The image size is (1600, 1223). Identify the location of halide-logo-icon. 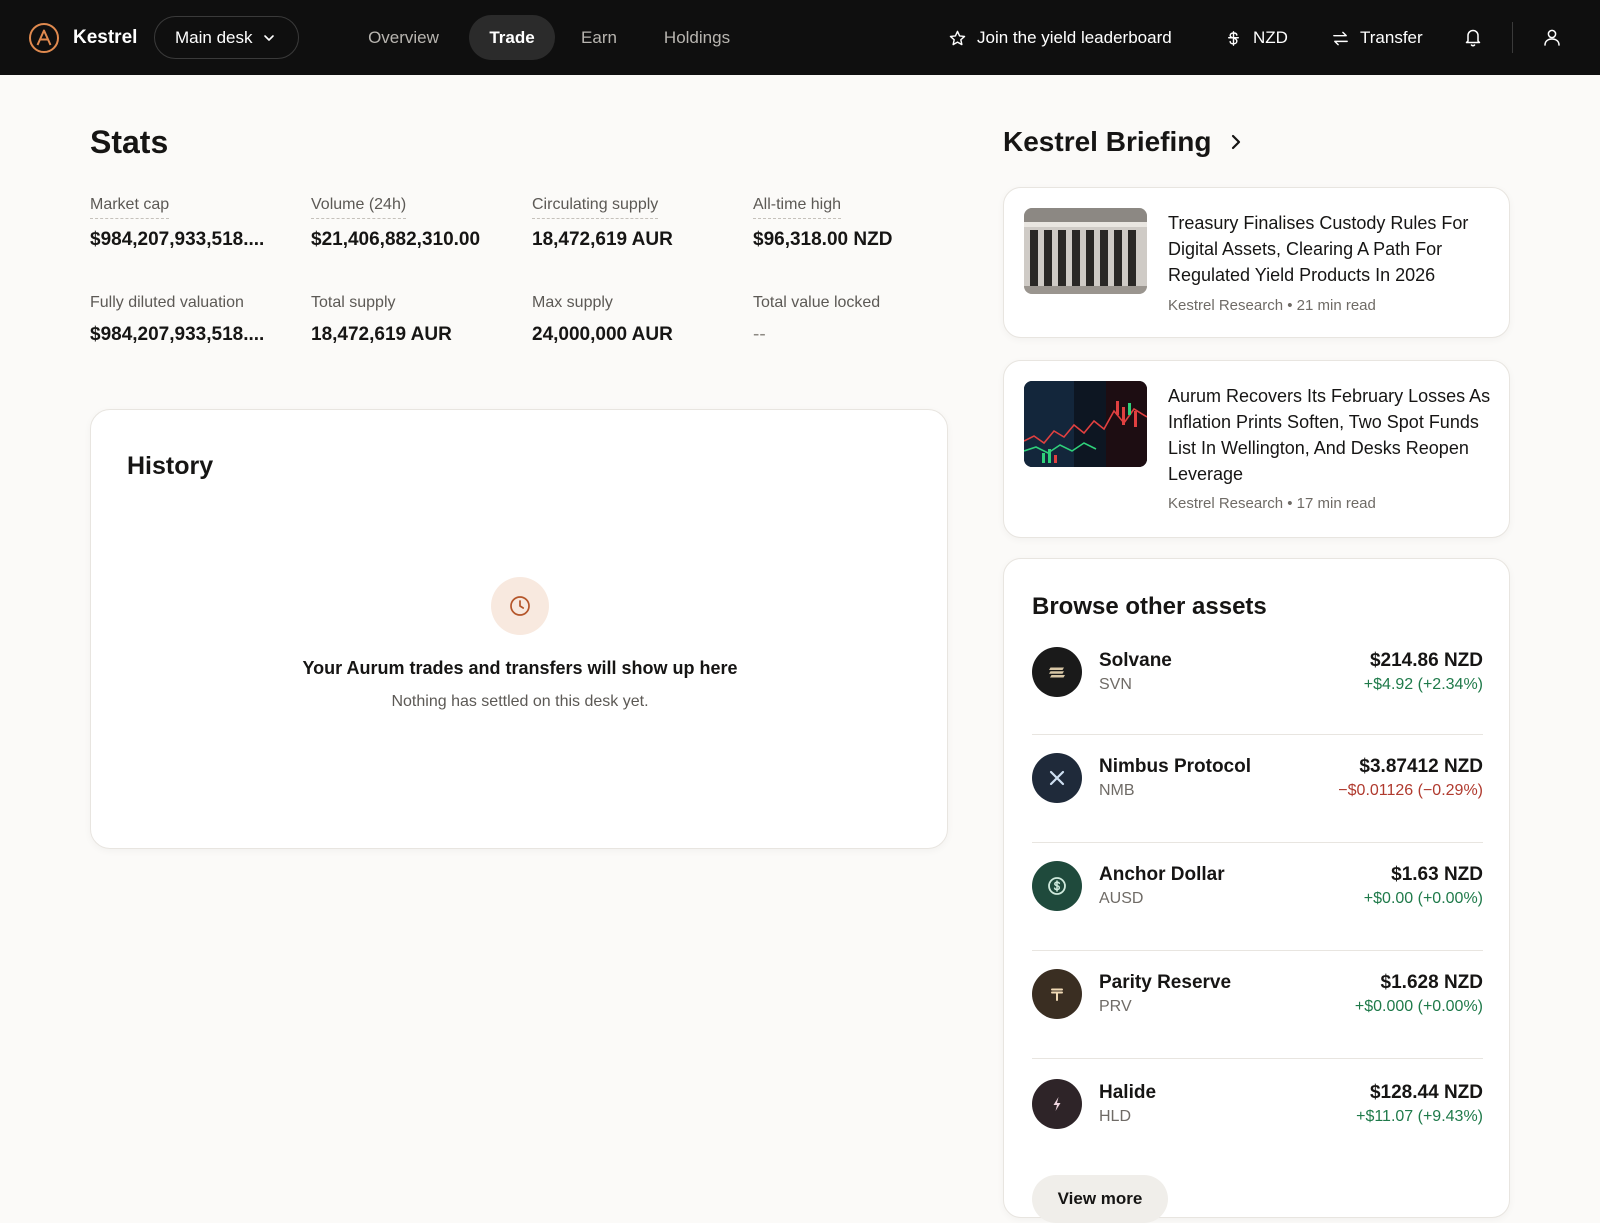
(1057, 1104).